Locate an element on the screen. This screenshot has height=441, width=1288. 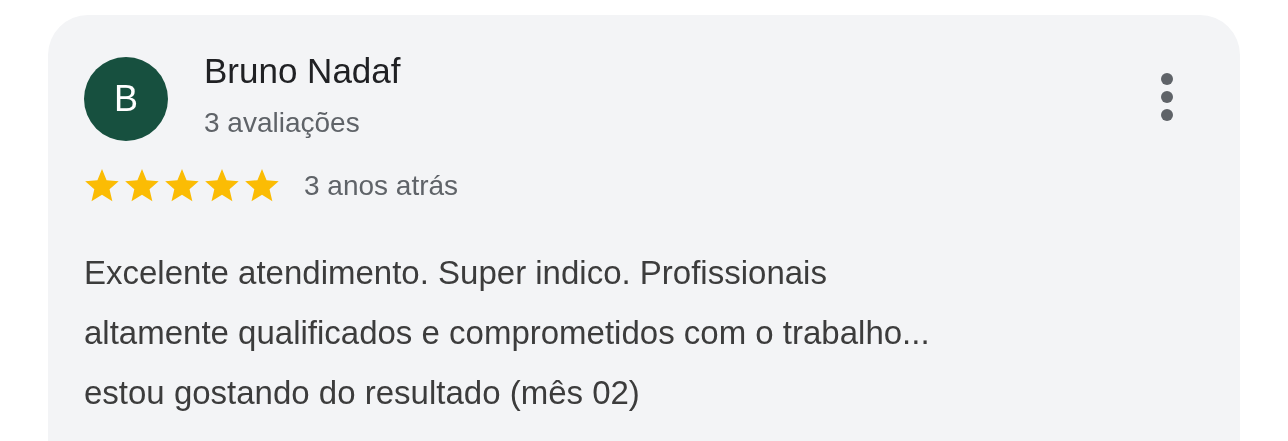
review-date: 3 anos atrás is located at coordinates (381, 186).